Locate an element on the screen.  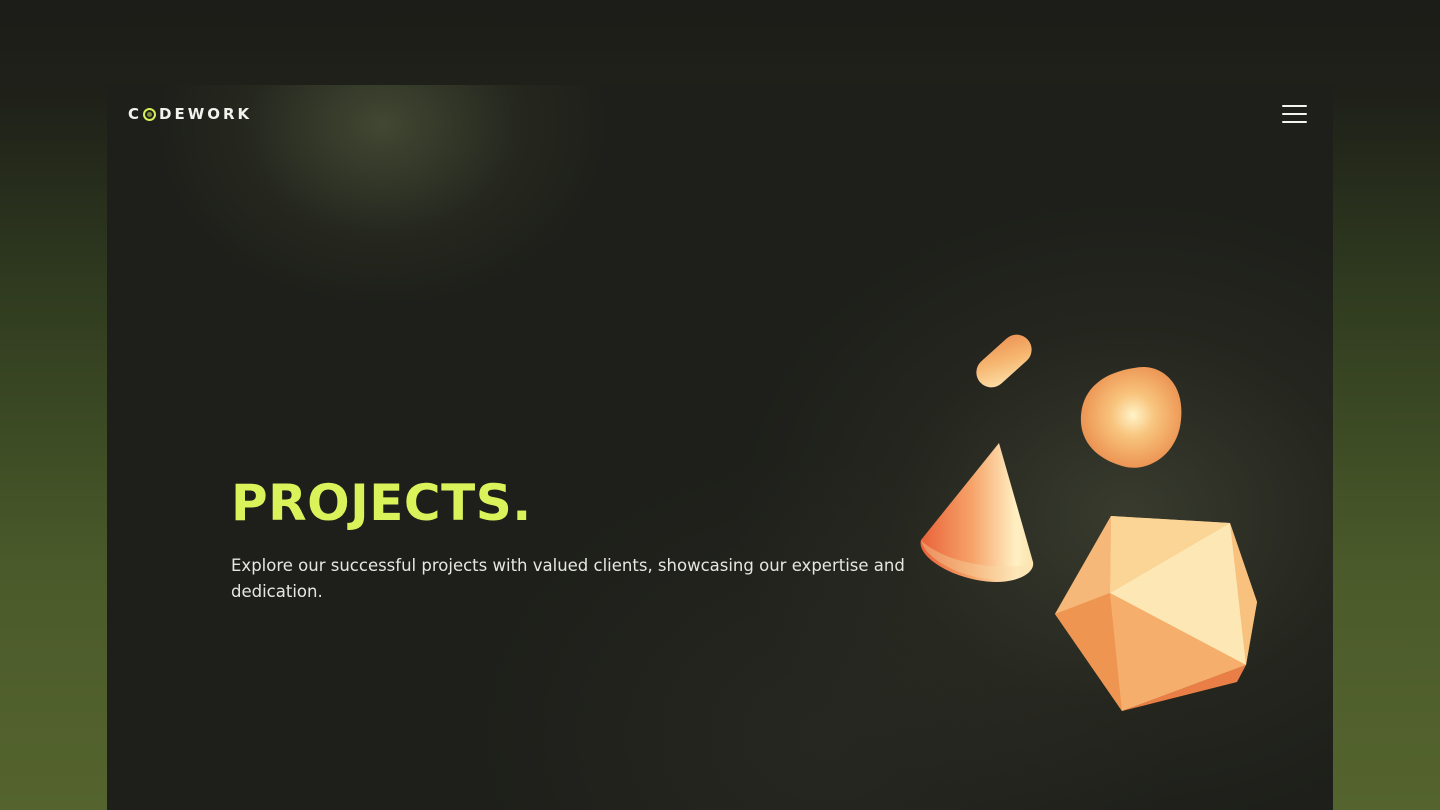
logo-text-start: C is located at coordinates (135, 114).